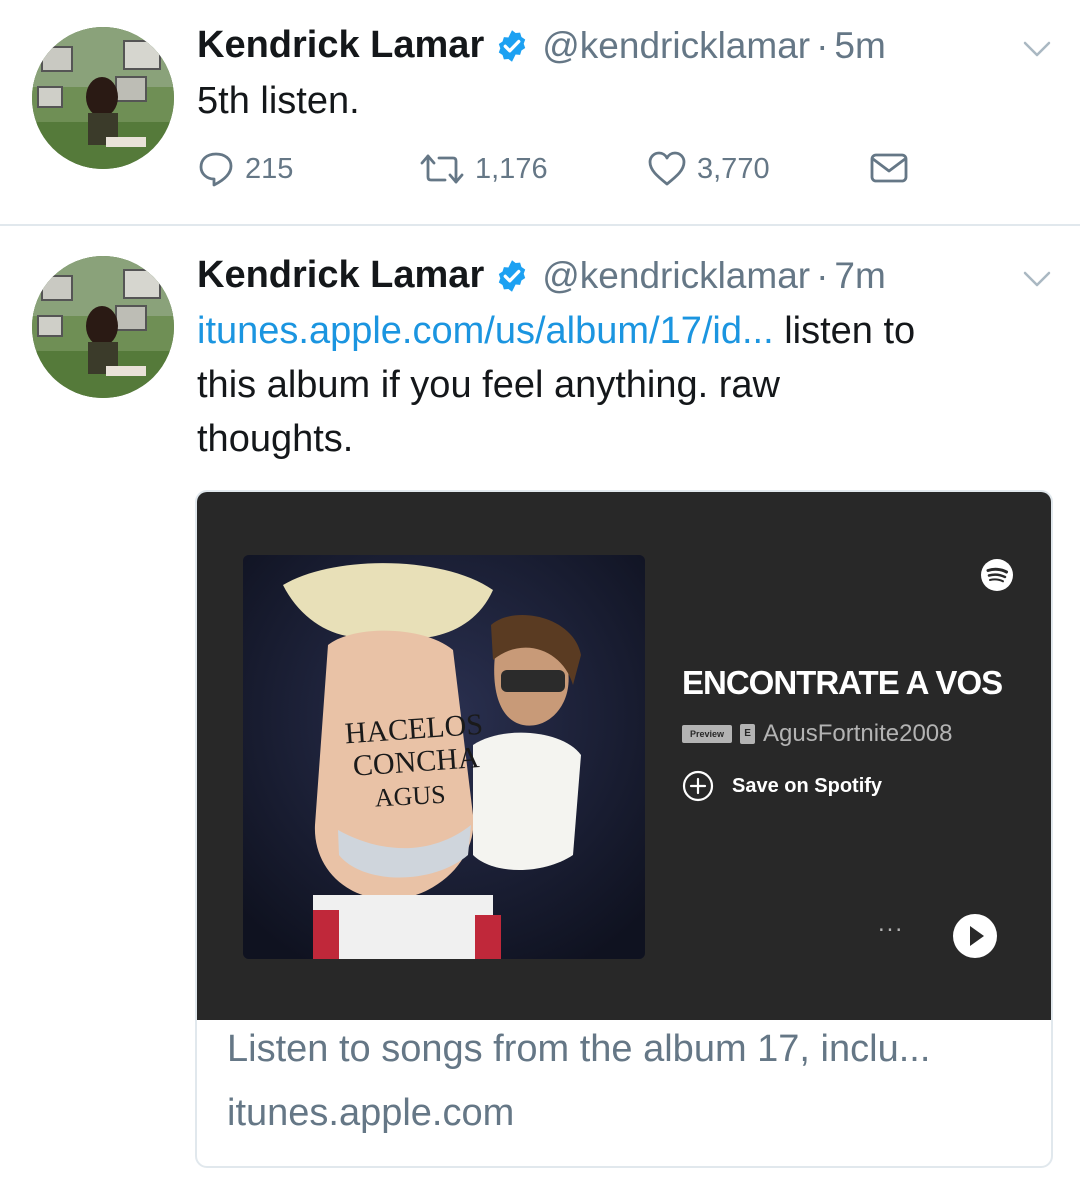 The image size is (1080, 1189). I want to click on timestamp: 7m, so click(859, 276).